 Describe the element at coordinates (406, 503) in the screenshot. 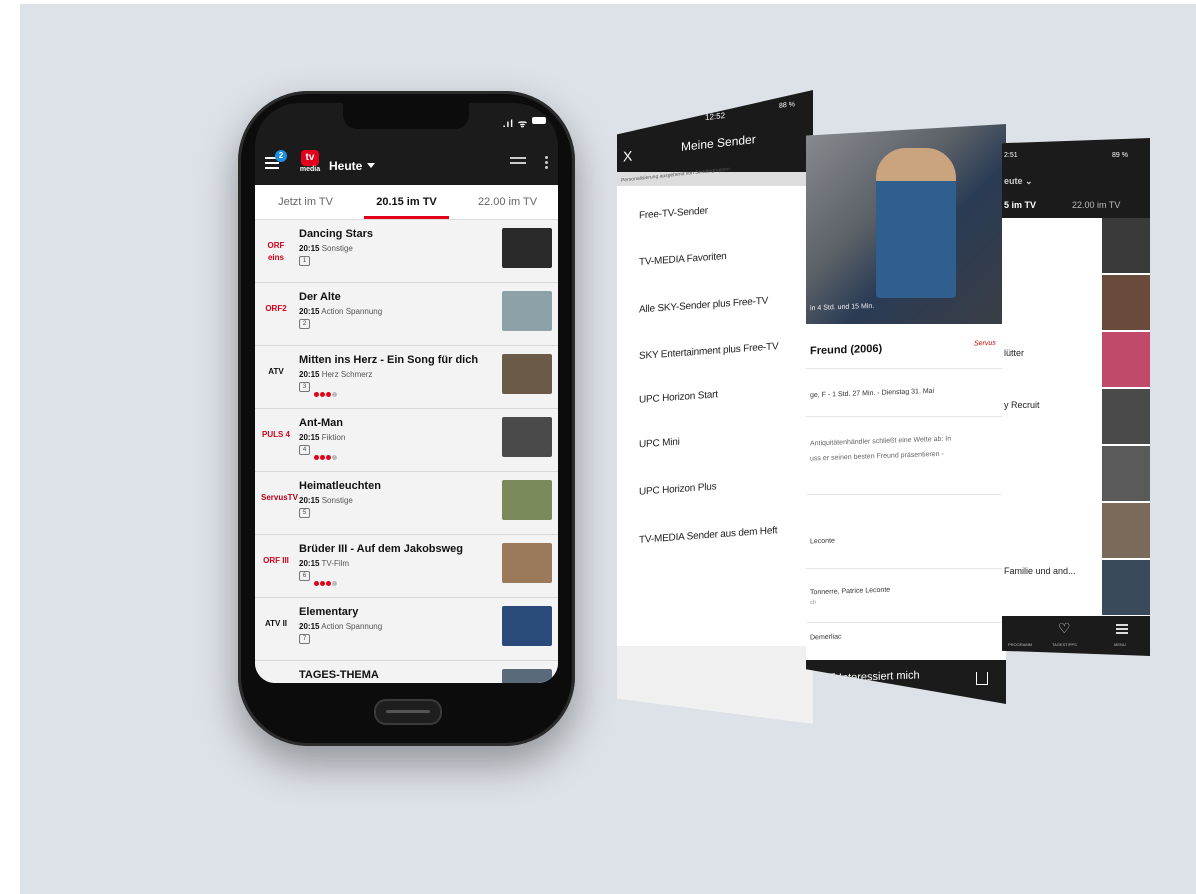

I see `program-row: ServusTV Heimatleuchten 20:15 Sonstige 5` at that location.